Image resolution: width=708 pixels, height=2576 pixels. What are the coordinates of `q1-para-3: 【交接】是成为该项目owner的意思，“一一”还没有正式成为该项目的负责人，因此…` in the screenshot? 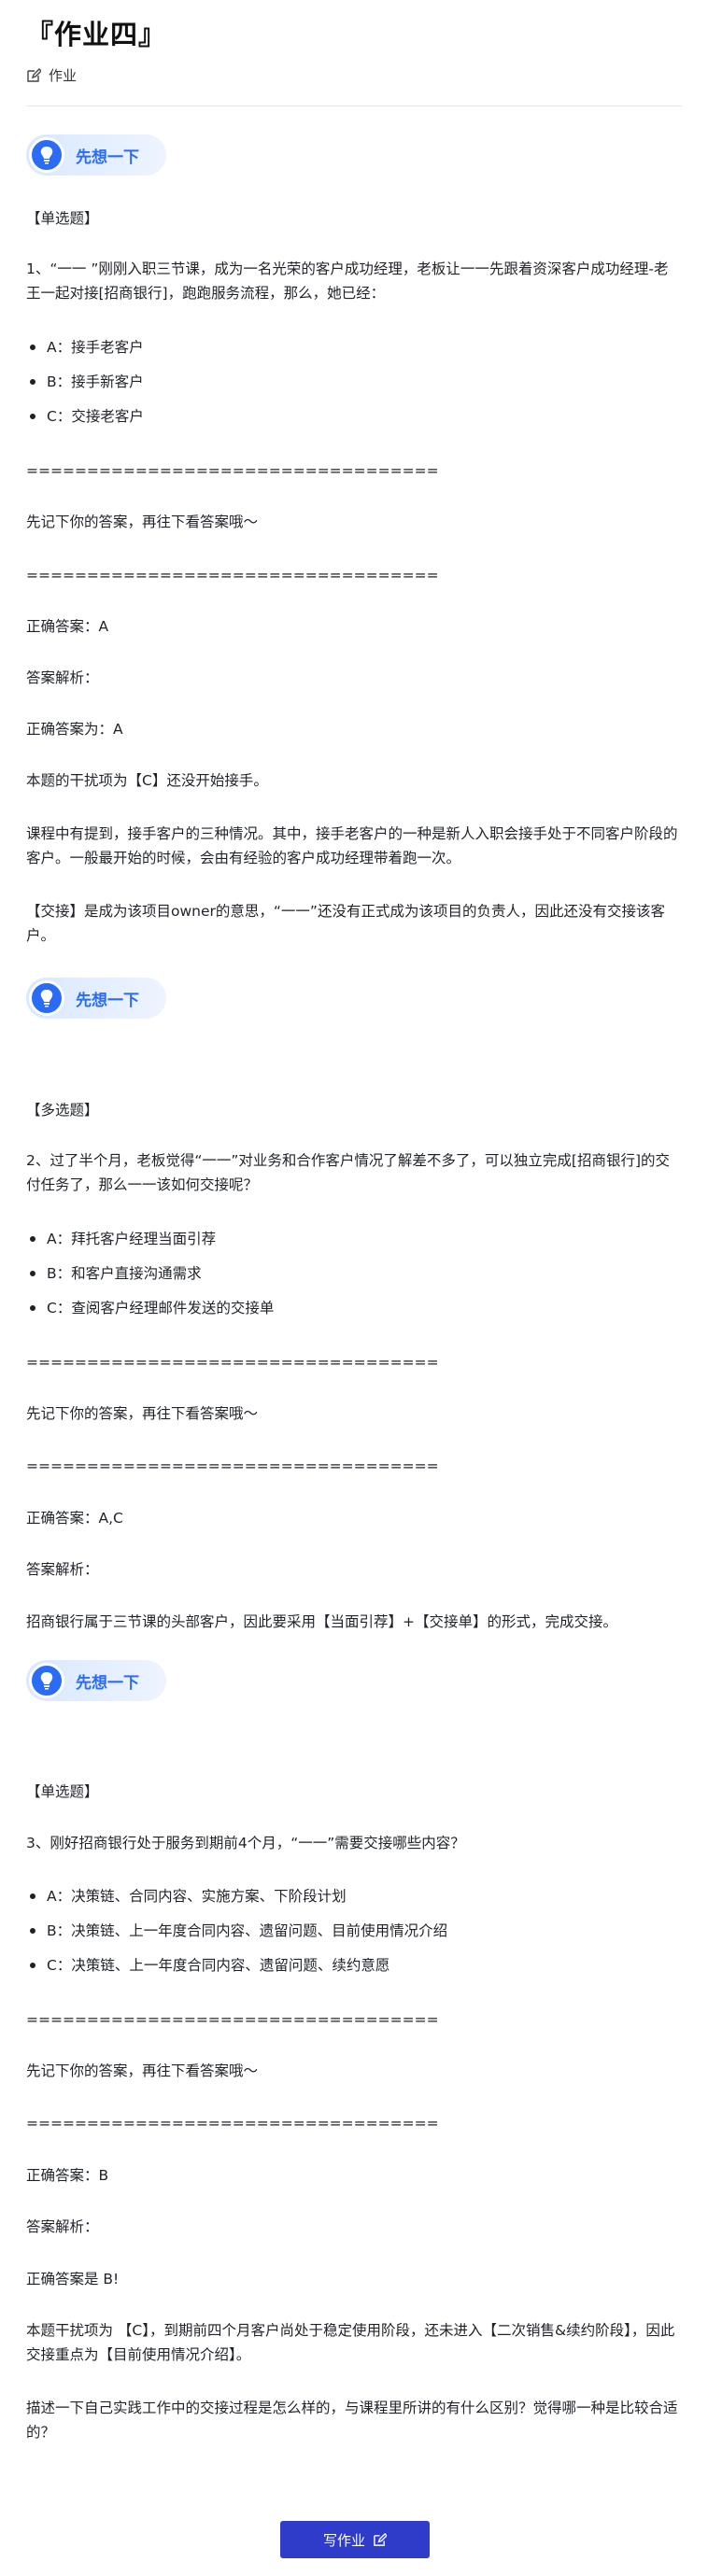 It's located at (345, 923).